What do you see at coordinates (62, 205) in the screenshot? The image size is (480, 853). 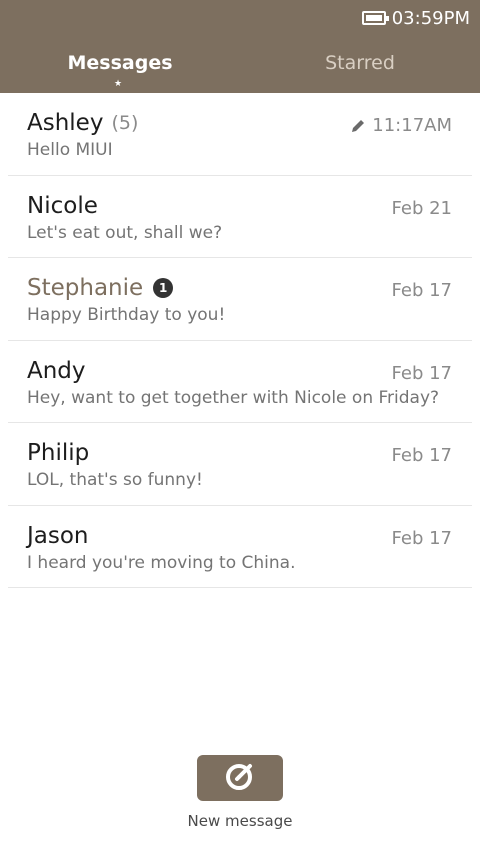 I see `contact-name: Nicole` at bounding box center [62, 205].